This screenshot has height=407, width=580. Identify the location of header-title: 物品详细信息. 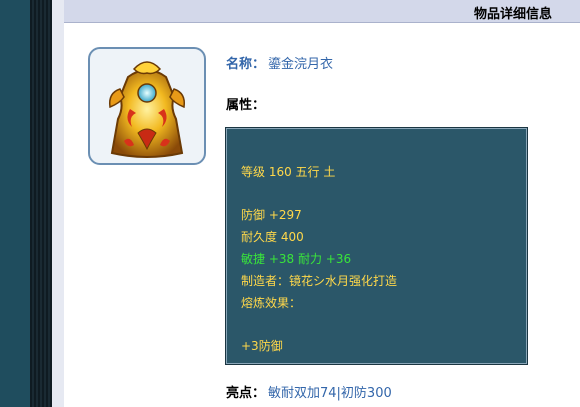
(512, 14).